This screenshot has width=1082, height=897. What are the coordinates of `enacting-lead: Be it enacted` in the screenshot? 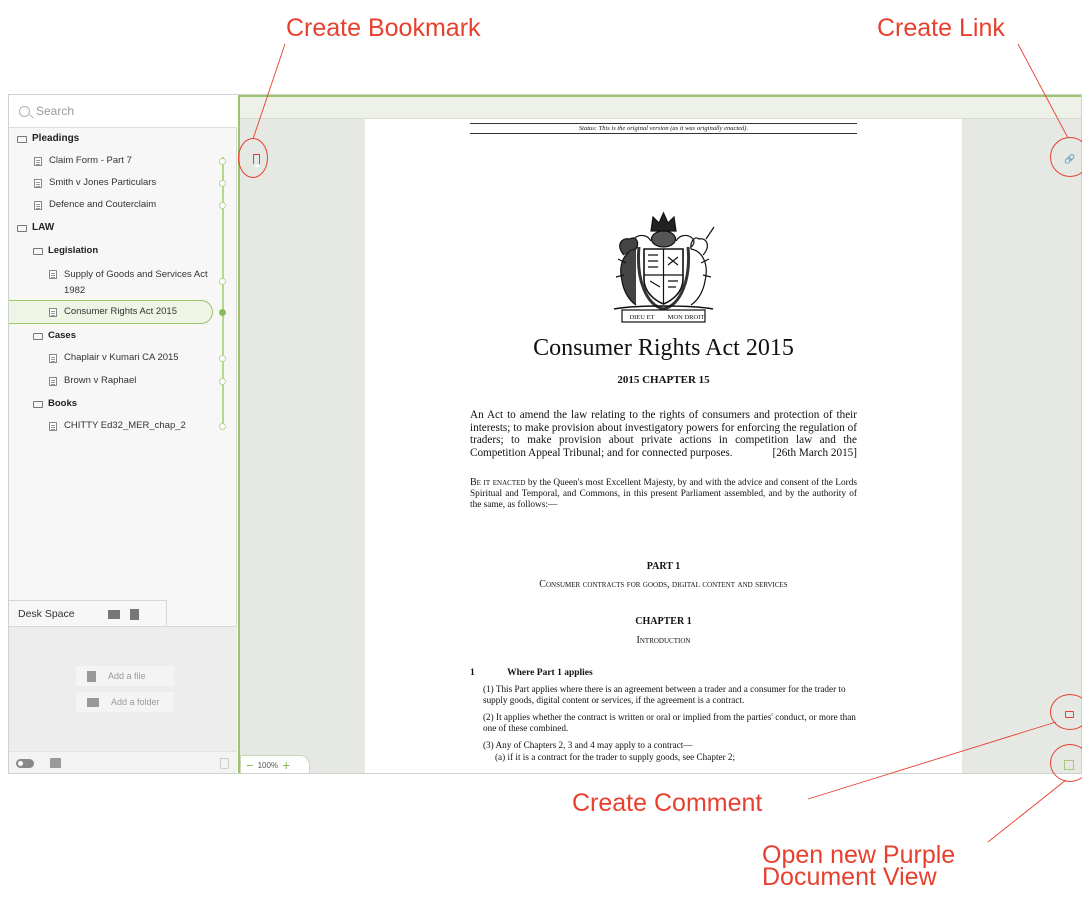 It's located at (498, 482).